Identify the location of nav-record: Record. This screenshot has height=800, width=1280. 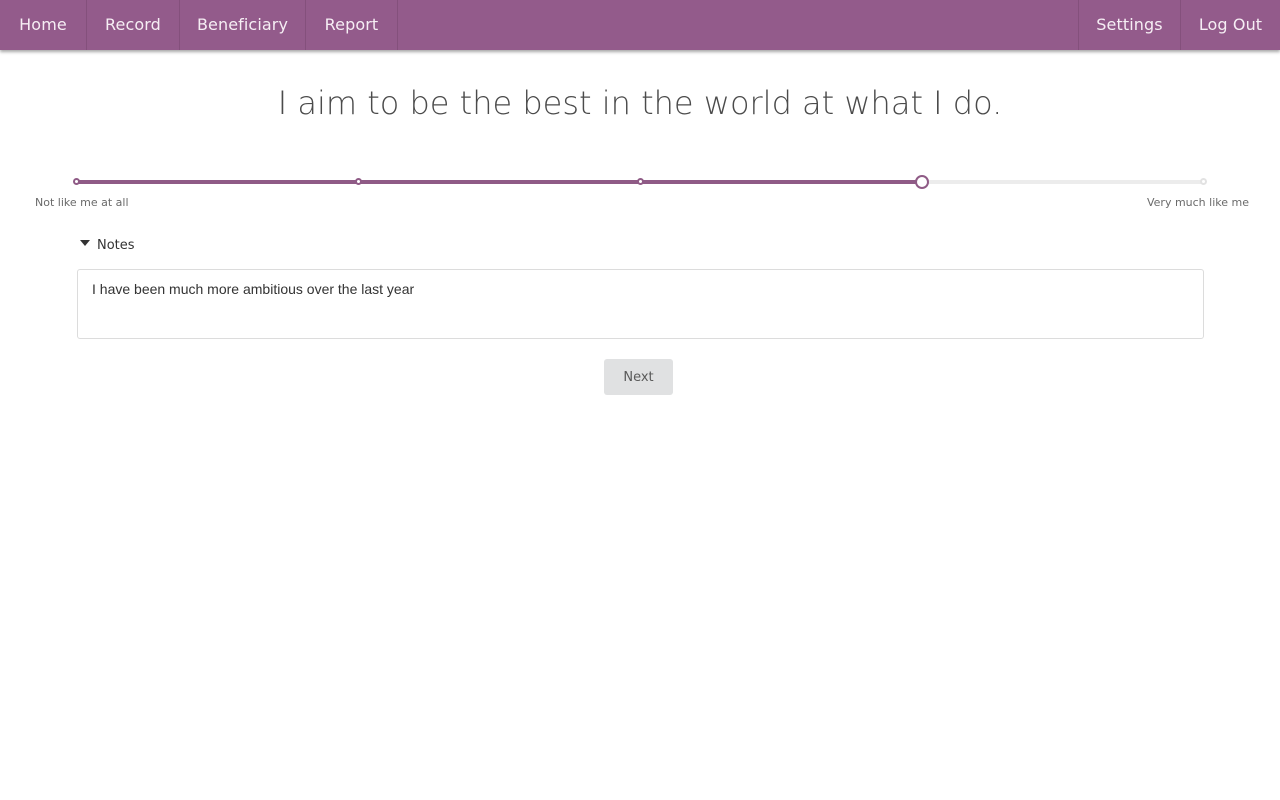
(133, 25).